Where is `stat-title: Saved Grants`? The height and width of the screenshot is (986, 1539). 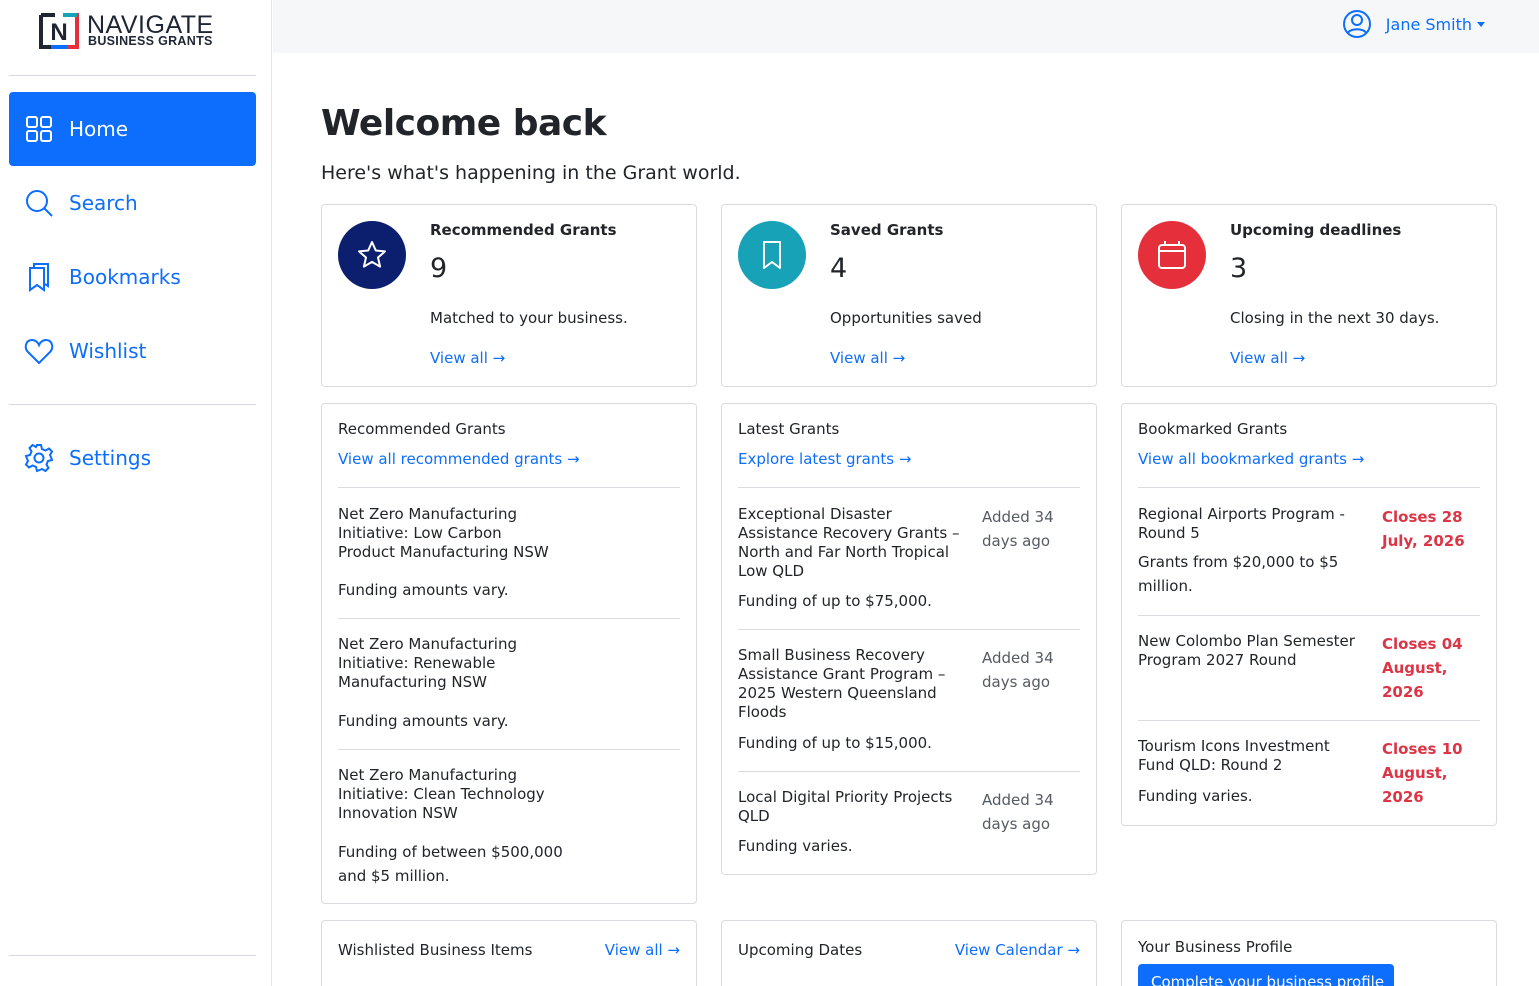
stat-title: Saved Grants is located at coordinates (887, 230).